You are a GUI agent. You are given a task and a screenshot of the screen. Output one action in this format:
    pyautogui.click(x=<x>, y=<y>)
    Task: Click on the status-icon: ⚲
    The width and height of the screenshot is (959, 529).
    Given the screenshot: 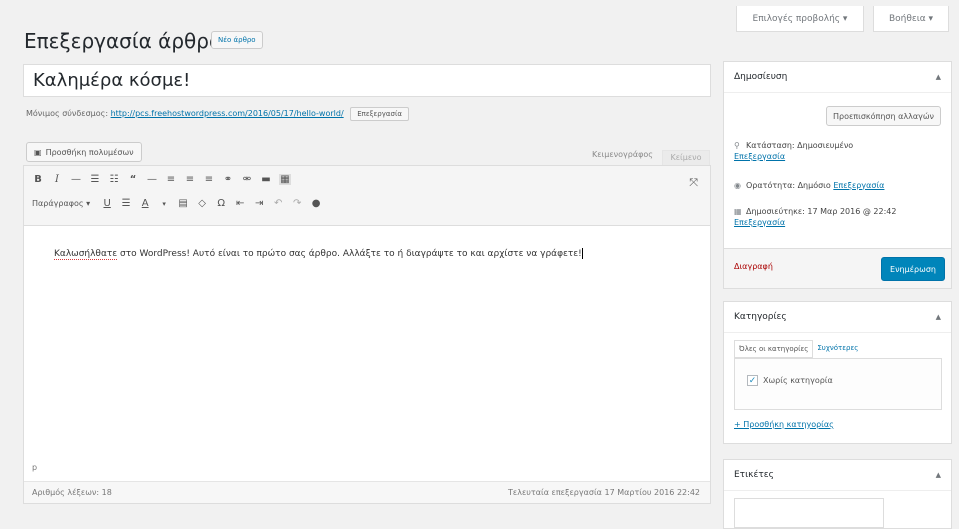 What is the action you would take?
    pyautogui.click(x=737, y=145)
    